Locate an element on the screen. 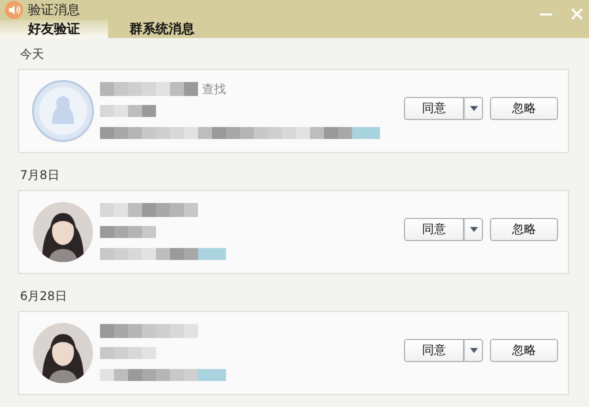 The width and height of the screenshot is (589, 407). tab: 群系统消息 is located at coordinates (162, 29).